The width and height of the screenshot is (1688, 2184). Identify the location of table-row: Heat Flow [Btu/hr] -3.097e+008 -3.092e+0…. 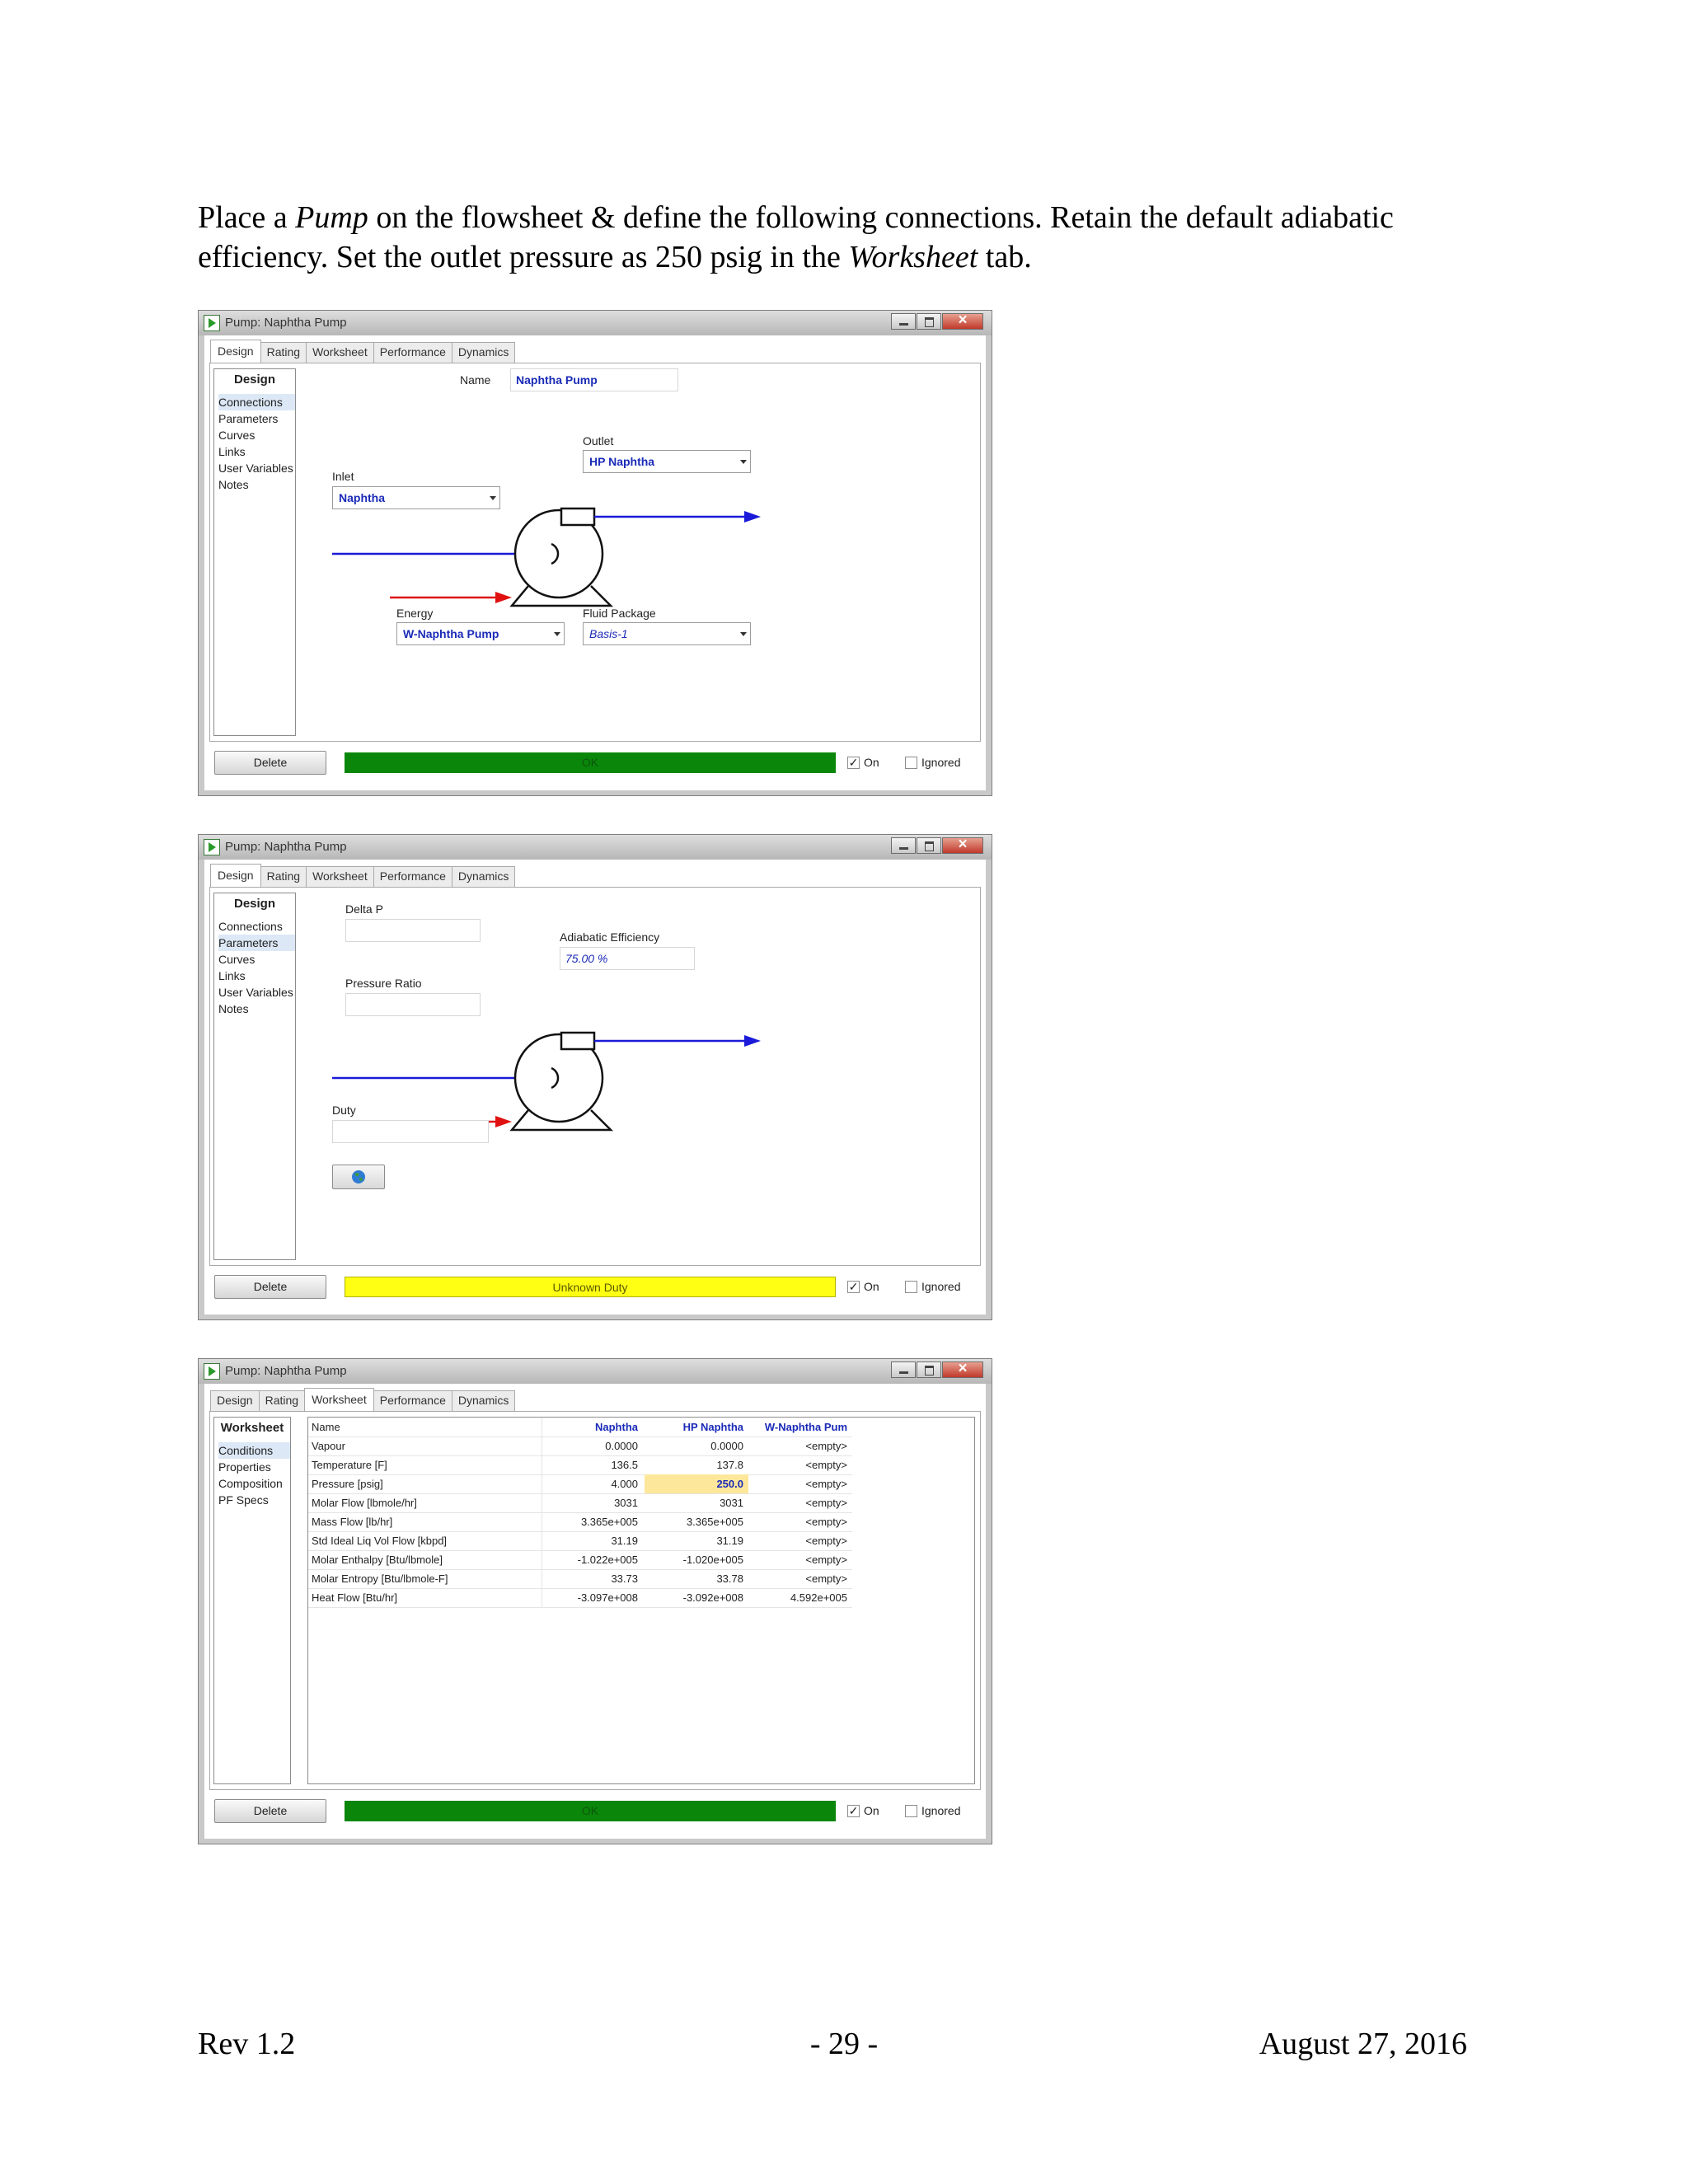
(580, 1598).